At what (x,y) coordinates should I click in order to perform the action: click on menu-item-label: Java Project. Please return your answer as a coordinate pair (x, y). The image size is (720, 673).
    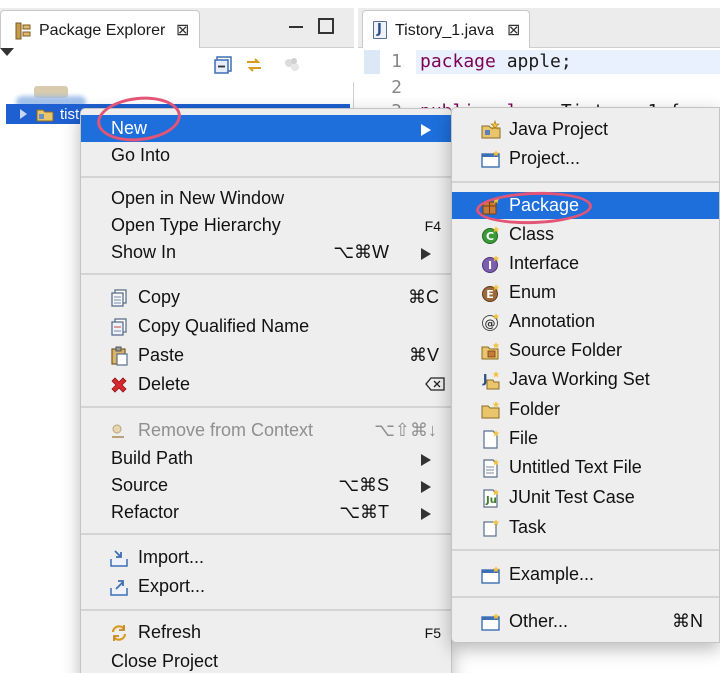
    Looking at the image, I should click on (559, 129).